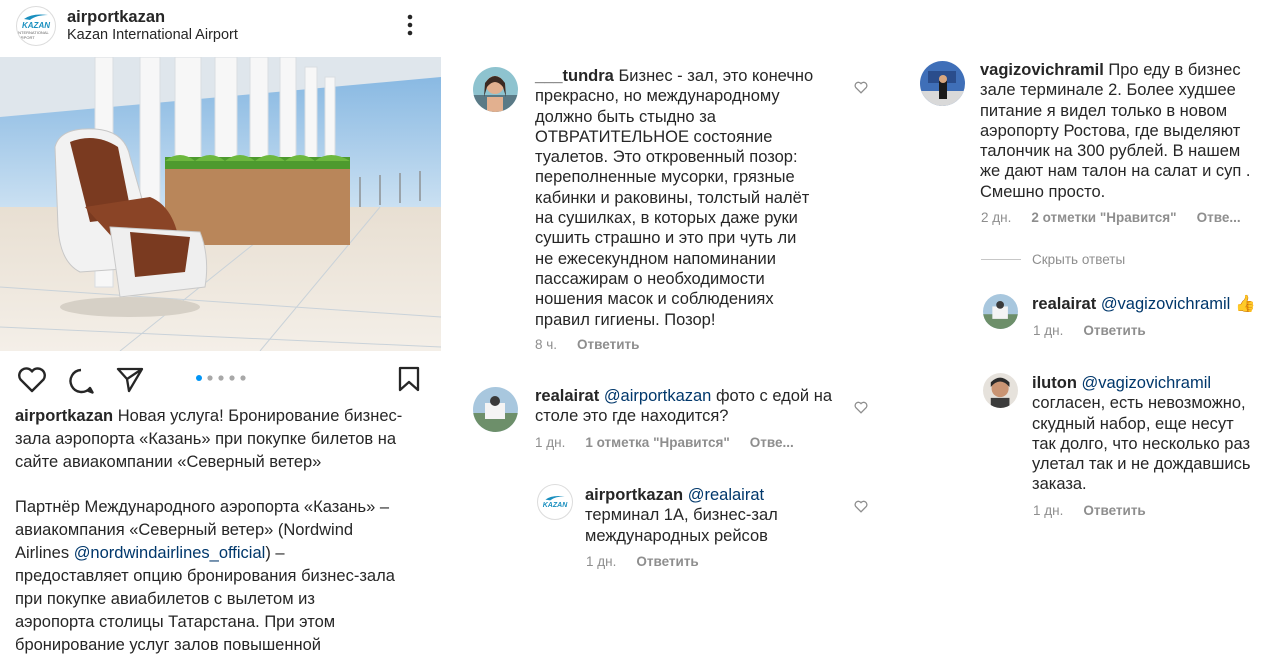  I want to click on comment-line: скудный набор, еще несут, so click(1133, 423).